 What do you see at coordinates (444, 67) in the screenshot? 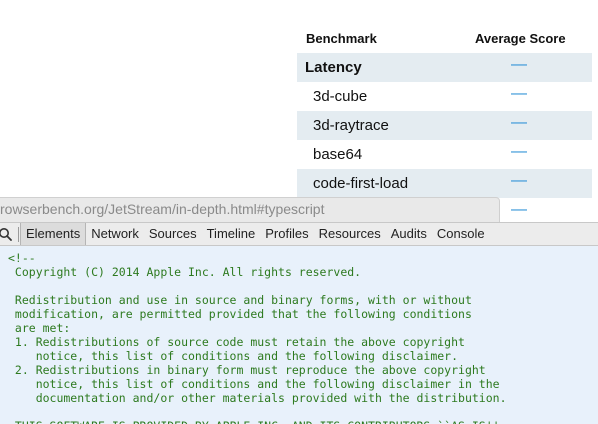
I see `table-row-latency: Latency —` at bounding box center [444, 67].